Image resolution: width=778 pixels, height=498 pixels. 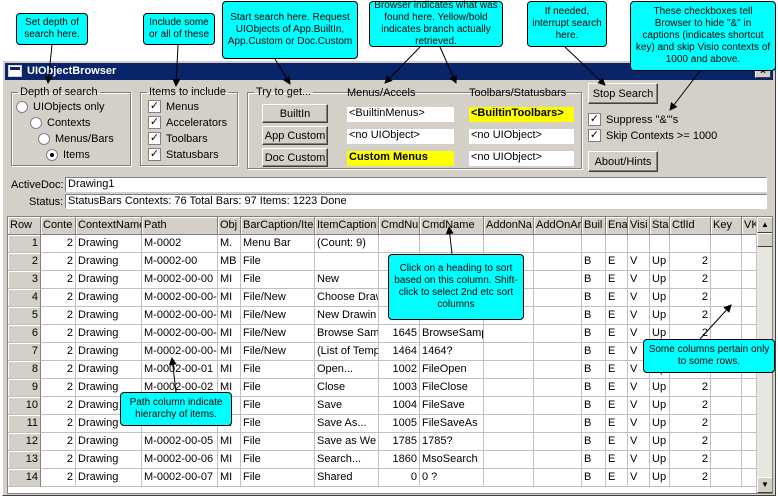 I want to click on table-cell: M., so click(x=229, y=244).